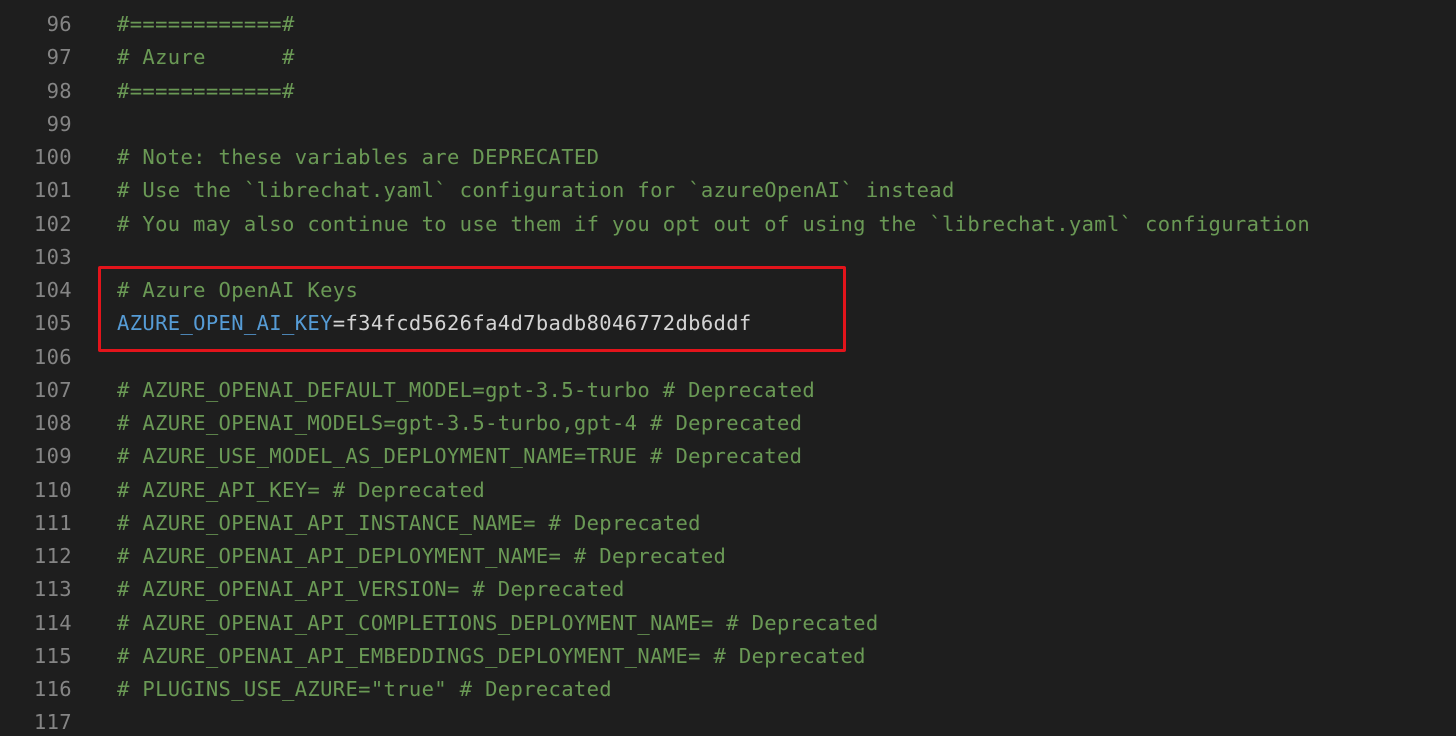  I want to click on line-number: 98, so click(59, 90).